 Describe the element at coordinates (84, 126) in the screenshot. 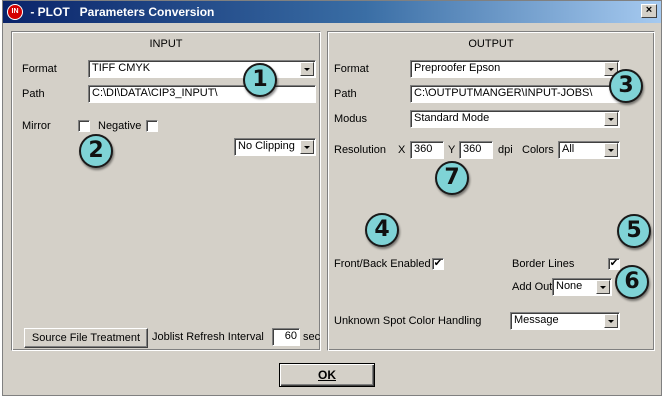

I see `mirror-checkbox` at that location.